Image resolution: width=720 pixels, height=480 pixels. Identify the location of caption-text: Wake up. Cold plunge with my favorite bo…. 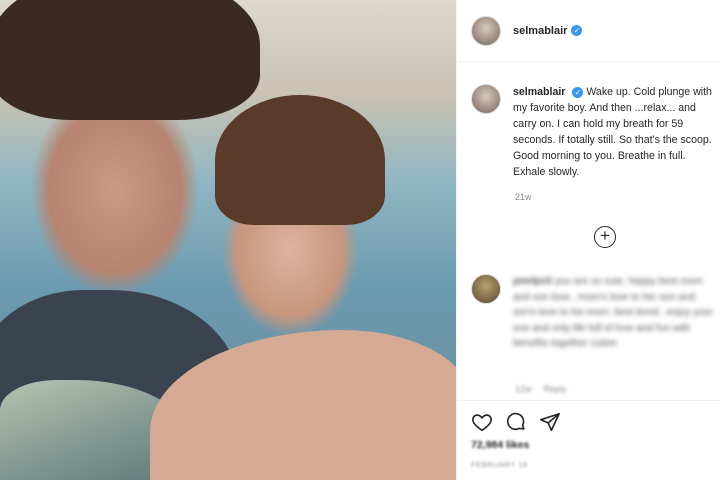
(612, 132).